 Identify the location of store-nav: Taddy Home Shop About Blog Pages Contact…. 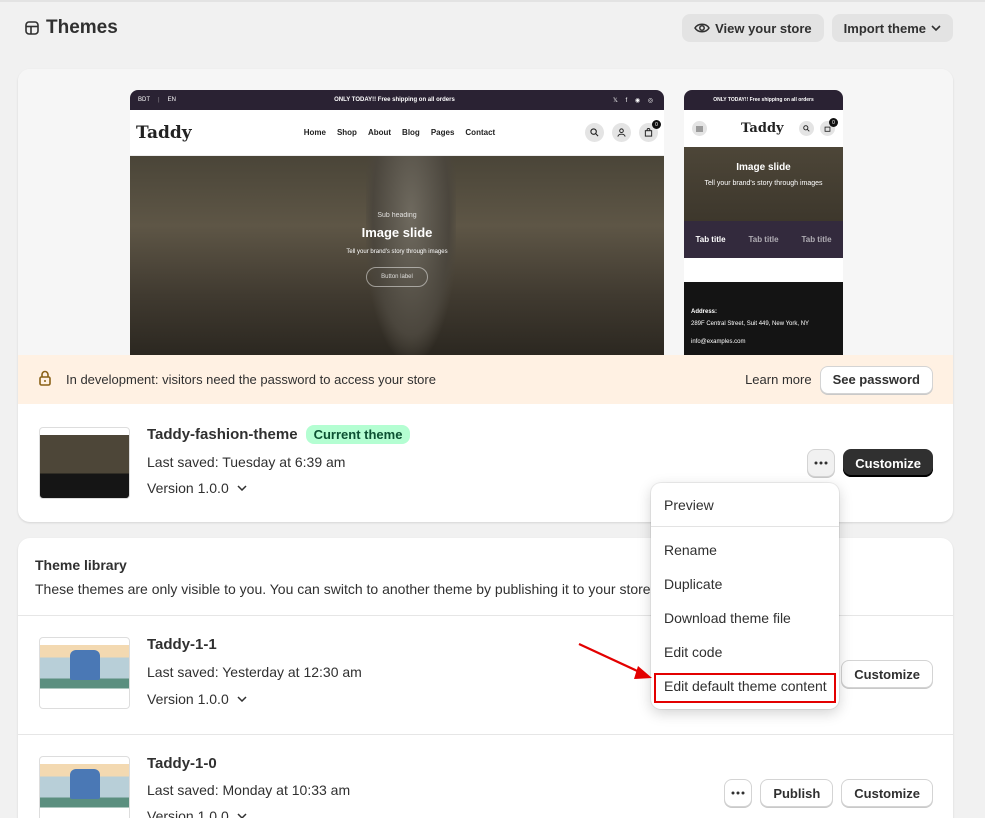
(397, 133).